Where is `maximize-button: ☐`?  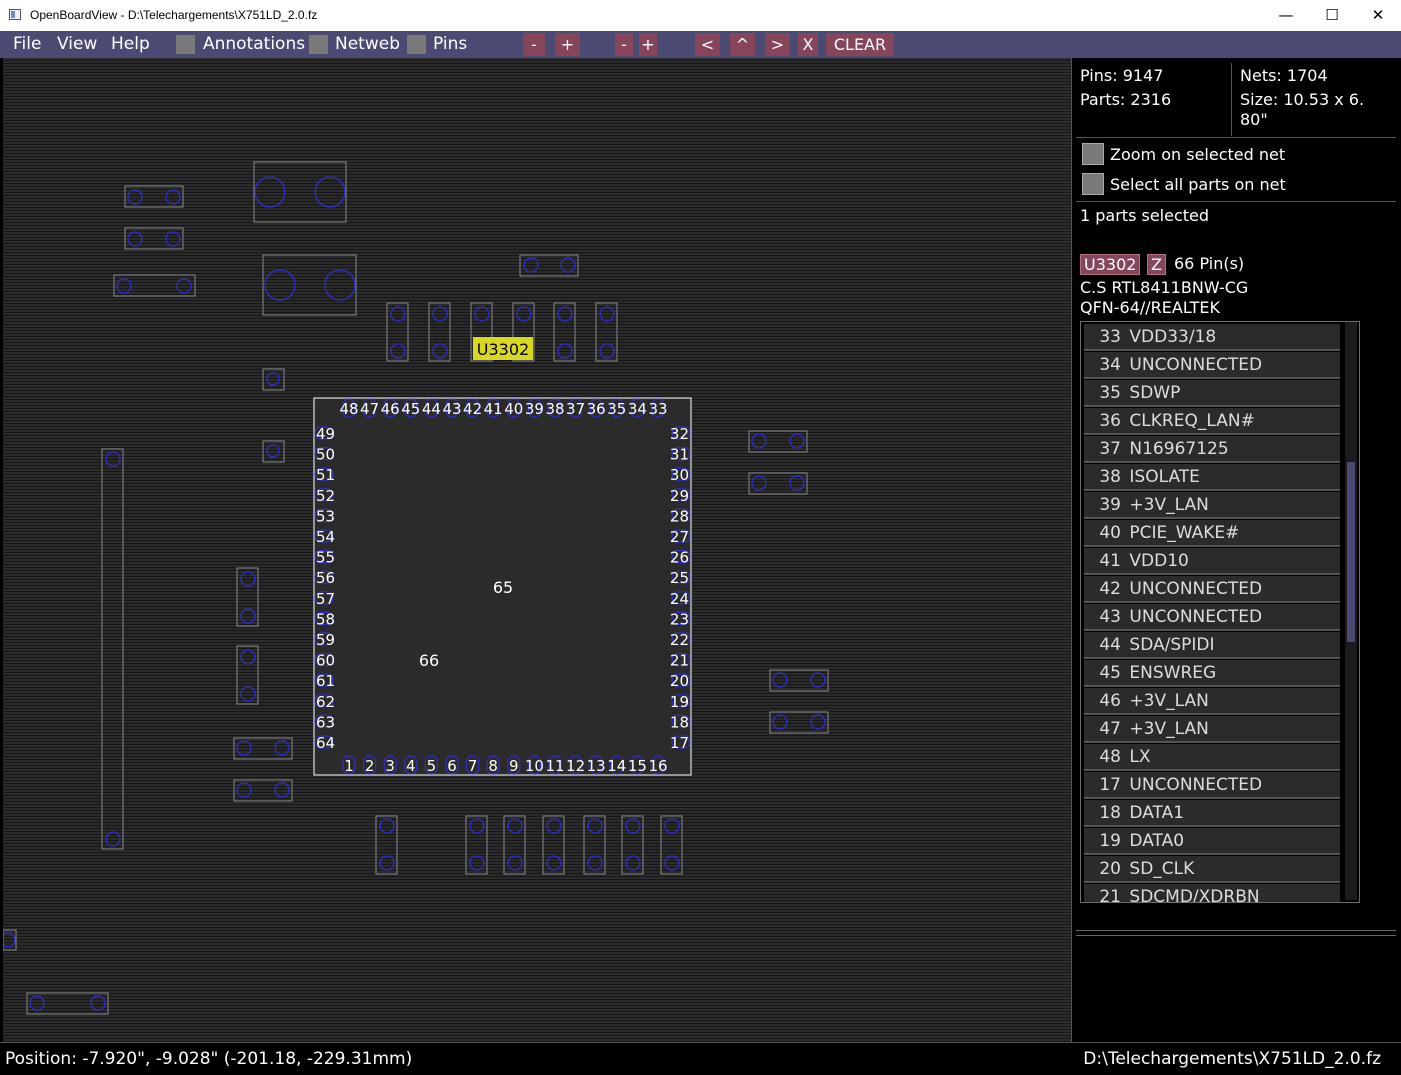
maximize-button: ☐ is located at coordinates (1332, 15).